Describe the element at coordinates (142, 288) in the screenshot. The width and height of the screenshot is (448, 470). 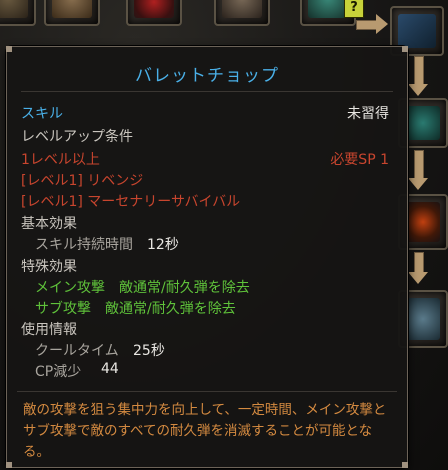
I see `special-effect-item: メイン攻撃 敵通常/耐久弾を除去` at that location.